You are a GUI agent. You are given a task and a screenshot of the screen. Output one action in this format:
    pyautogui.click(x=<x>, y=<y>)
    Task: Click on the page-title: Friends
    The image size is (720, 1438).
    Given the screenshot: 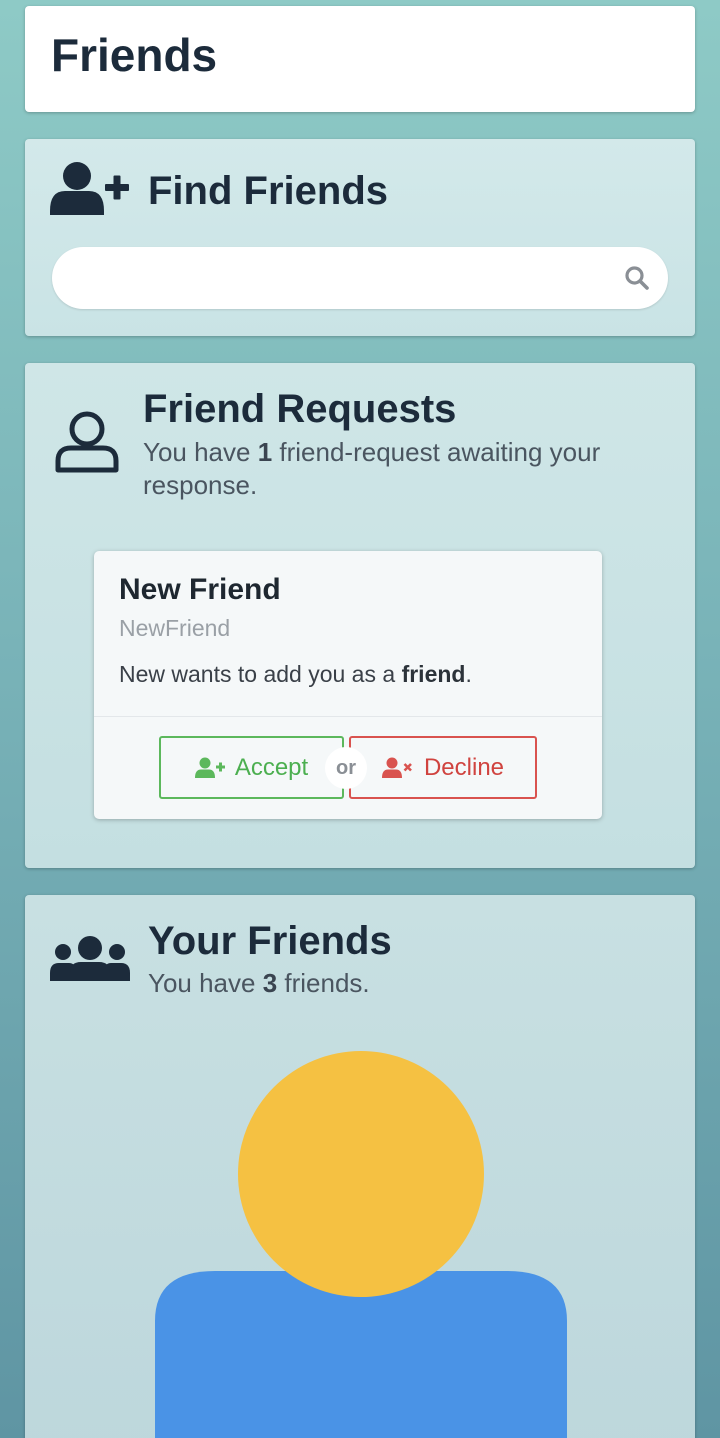 What is the action you would take?
    pyautogui.click(x=134, y=55)
    